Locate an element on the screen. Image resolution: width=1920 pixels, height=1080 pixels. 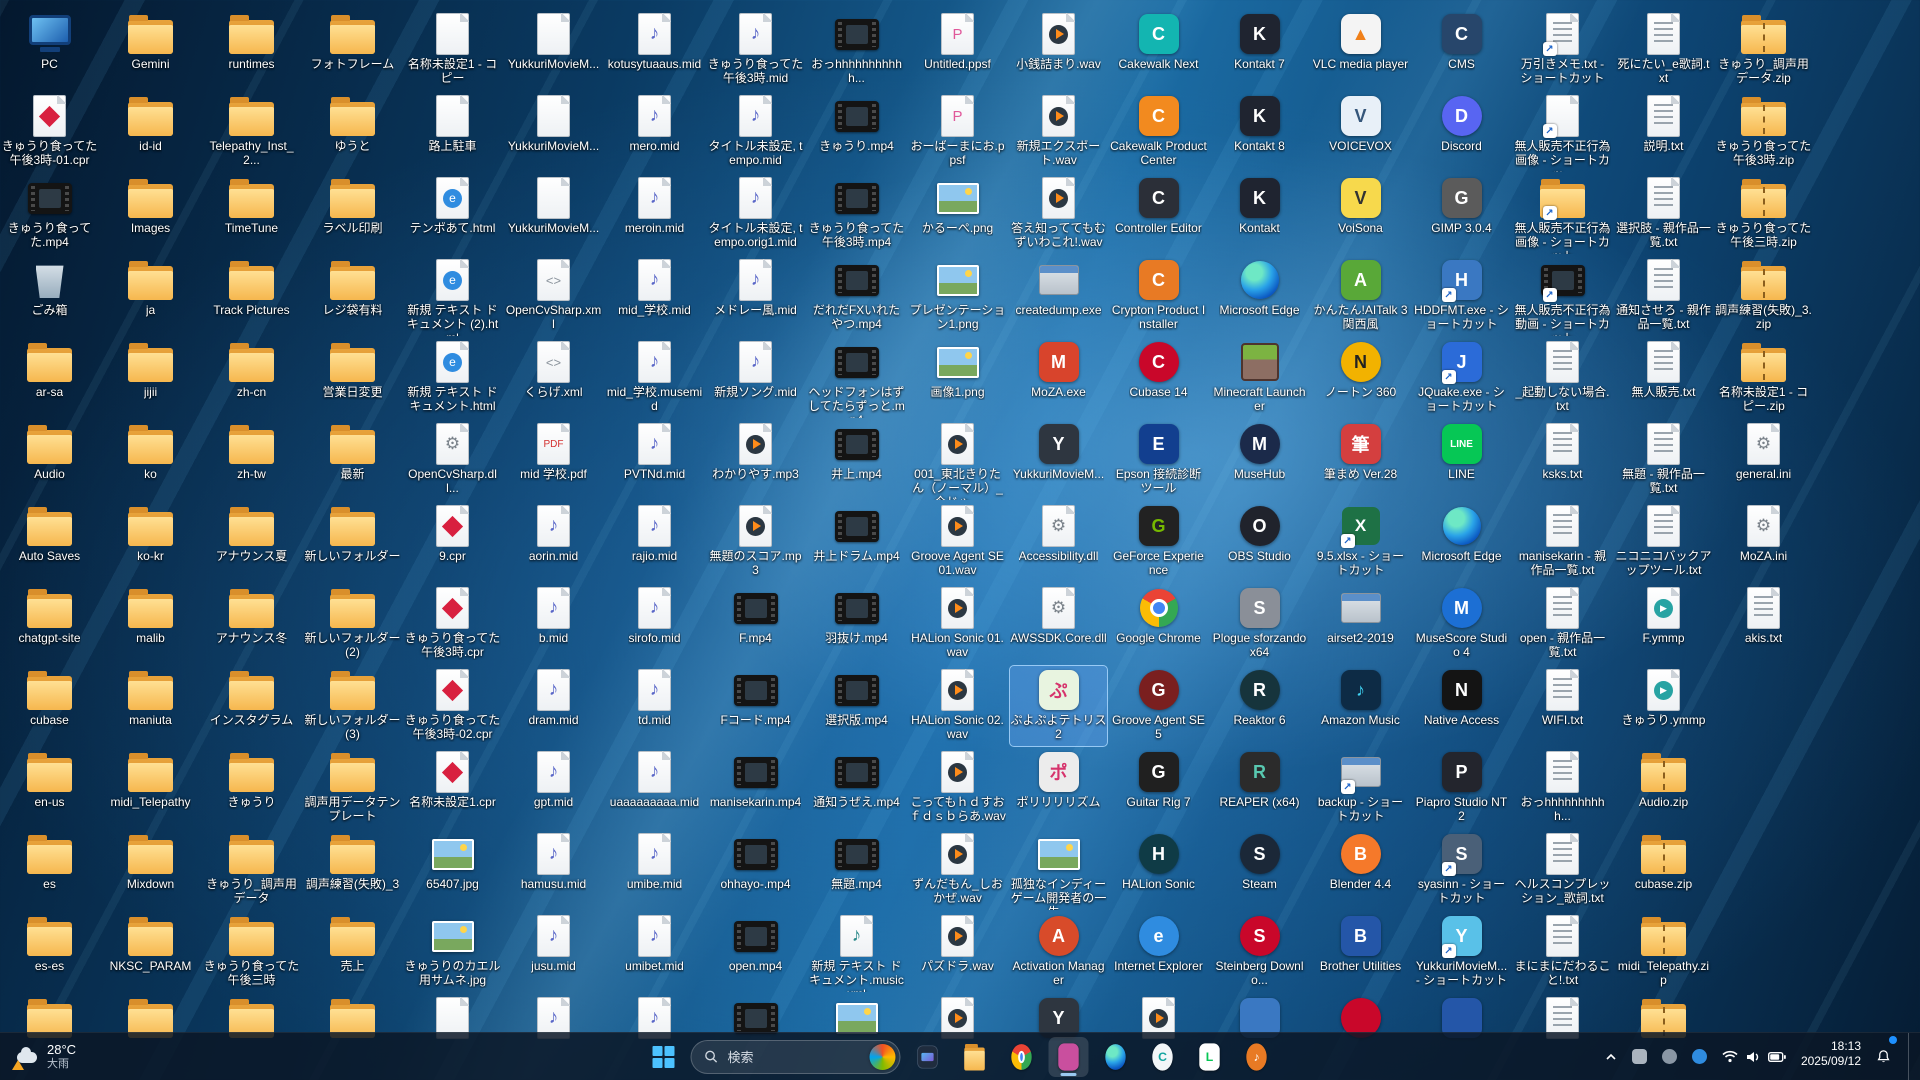
notification-bell-button is located at coordinates (1885, 1055).